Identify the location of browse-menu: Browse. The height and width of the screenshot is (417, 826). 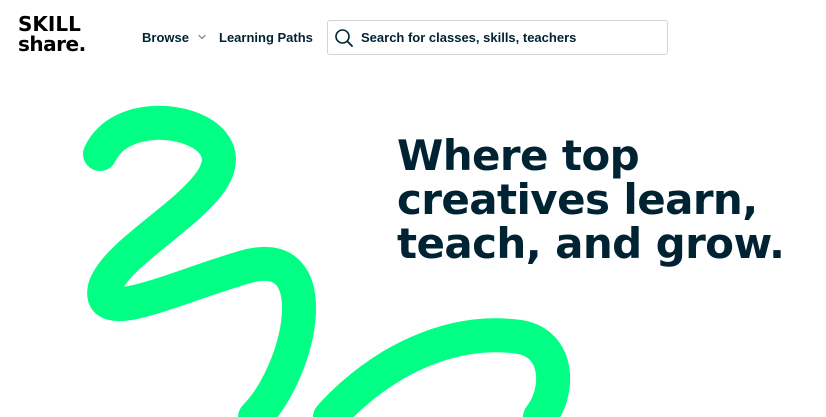
(174, 37).